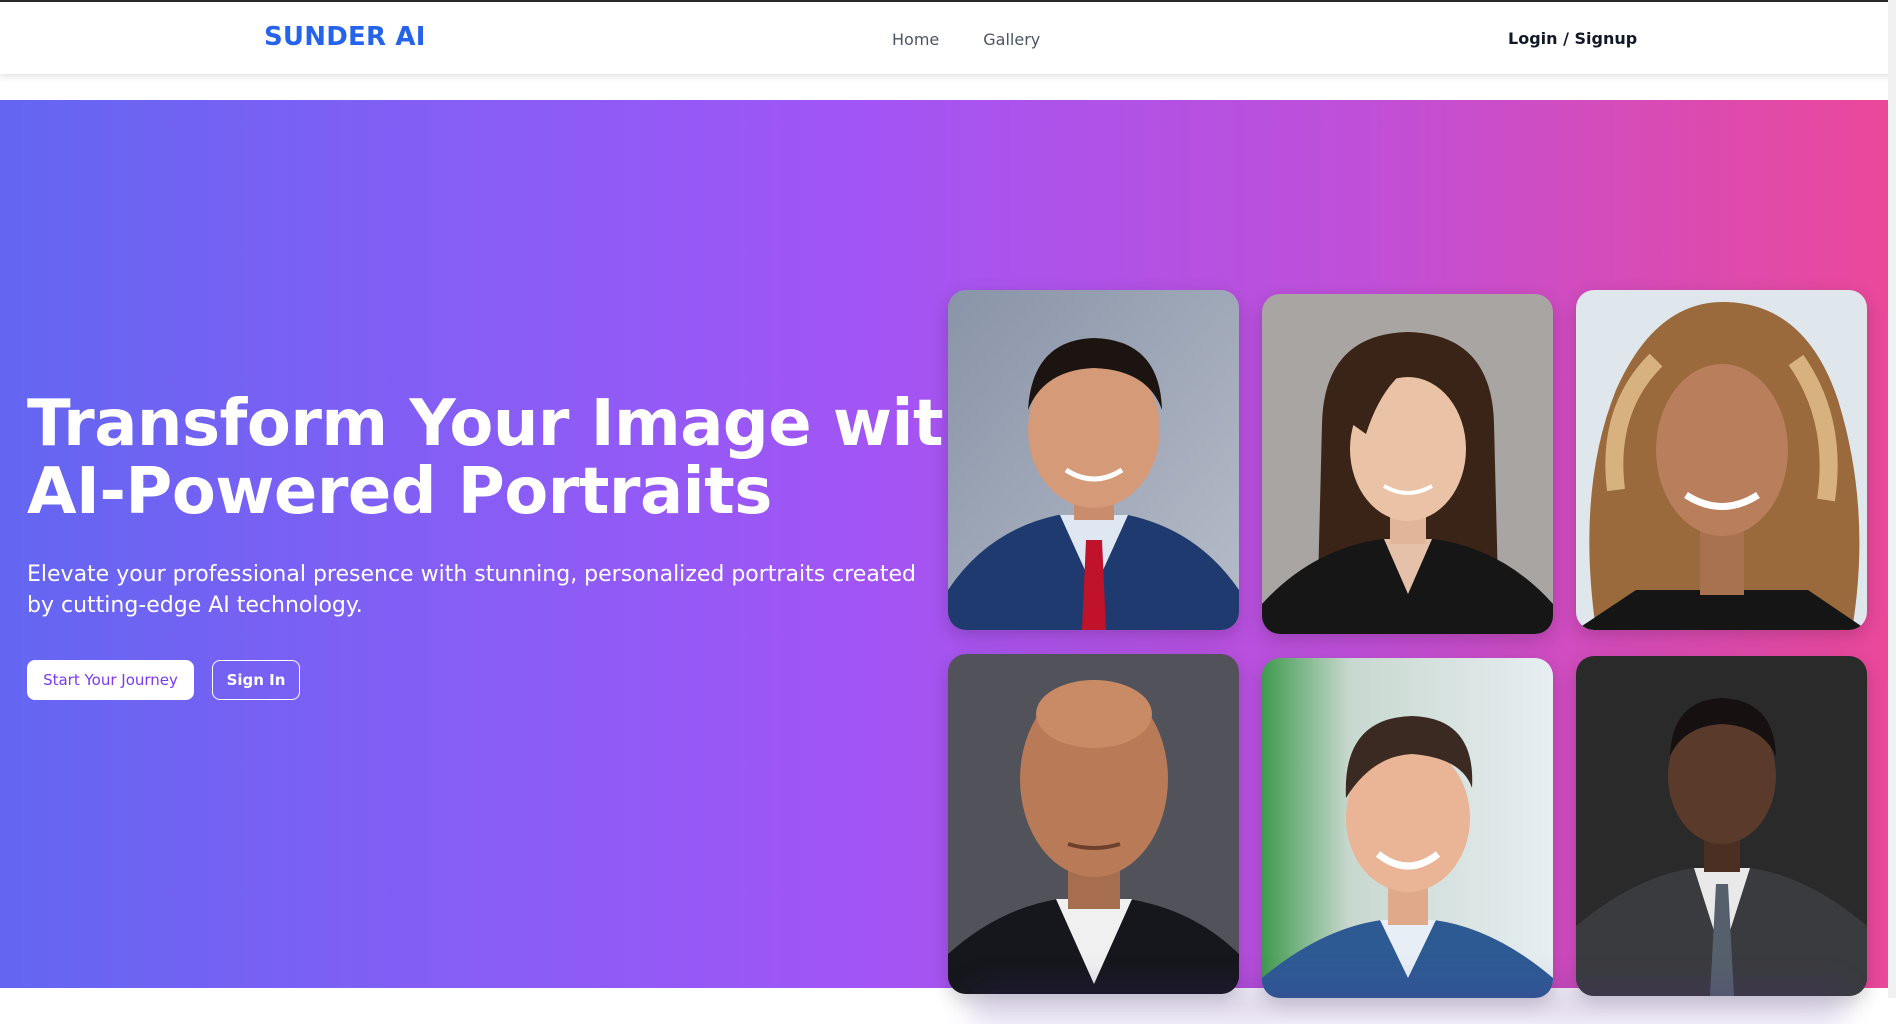 This screenshot has width=1896, height=1024. What do you see at coordinates (1721, 460) in the screenshot?
I see `portrait-woman-wavy-hair` at bounding box center [1721, 460].